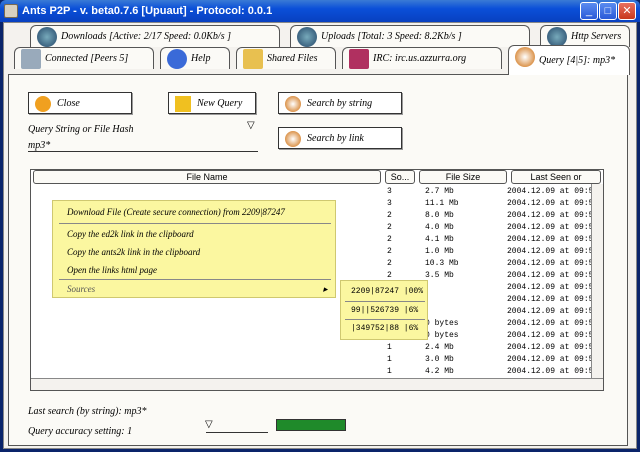 The height and width of the screenshot is (452, 640). I want to click on table-row: 3 2.7 Mb 2004.12.09 at 09:57, so click(317, 192).